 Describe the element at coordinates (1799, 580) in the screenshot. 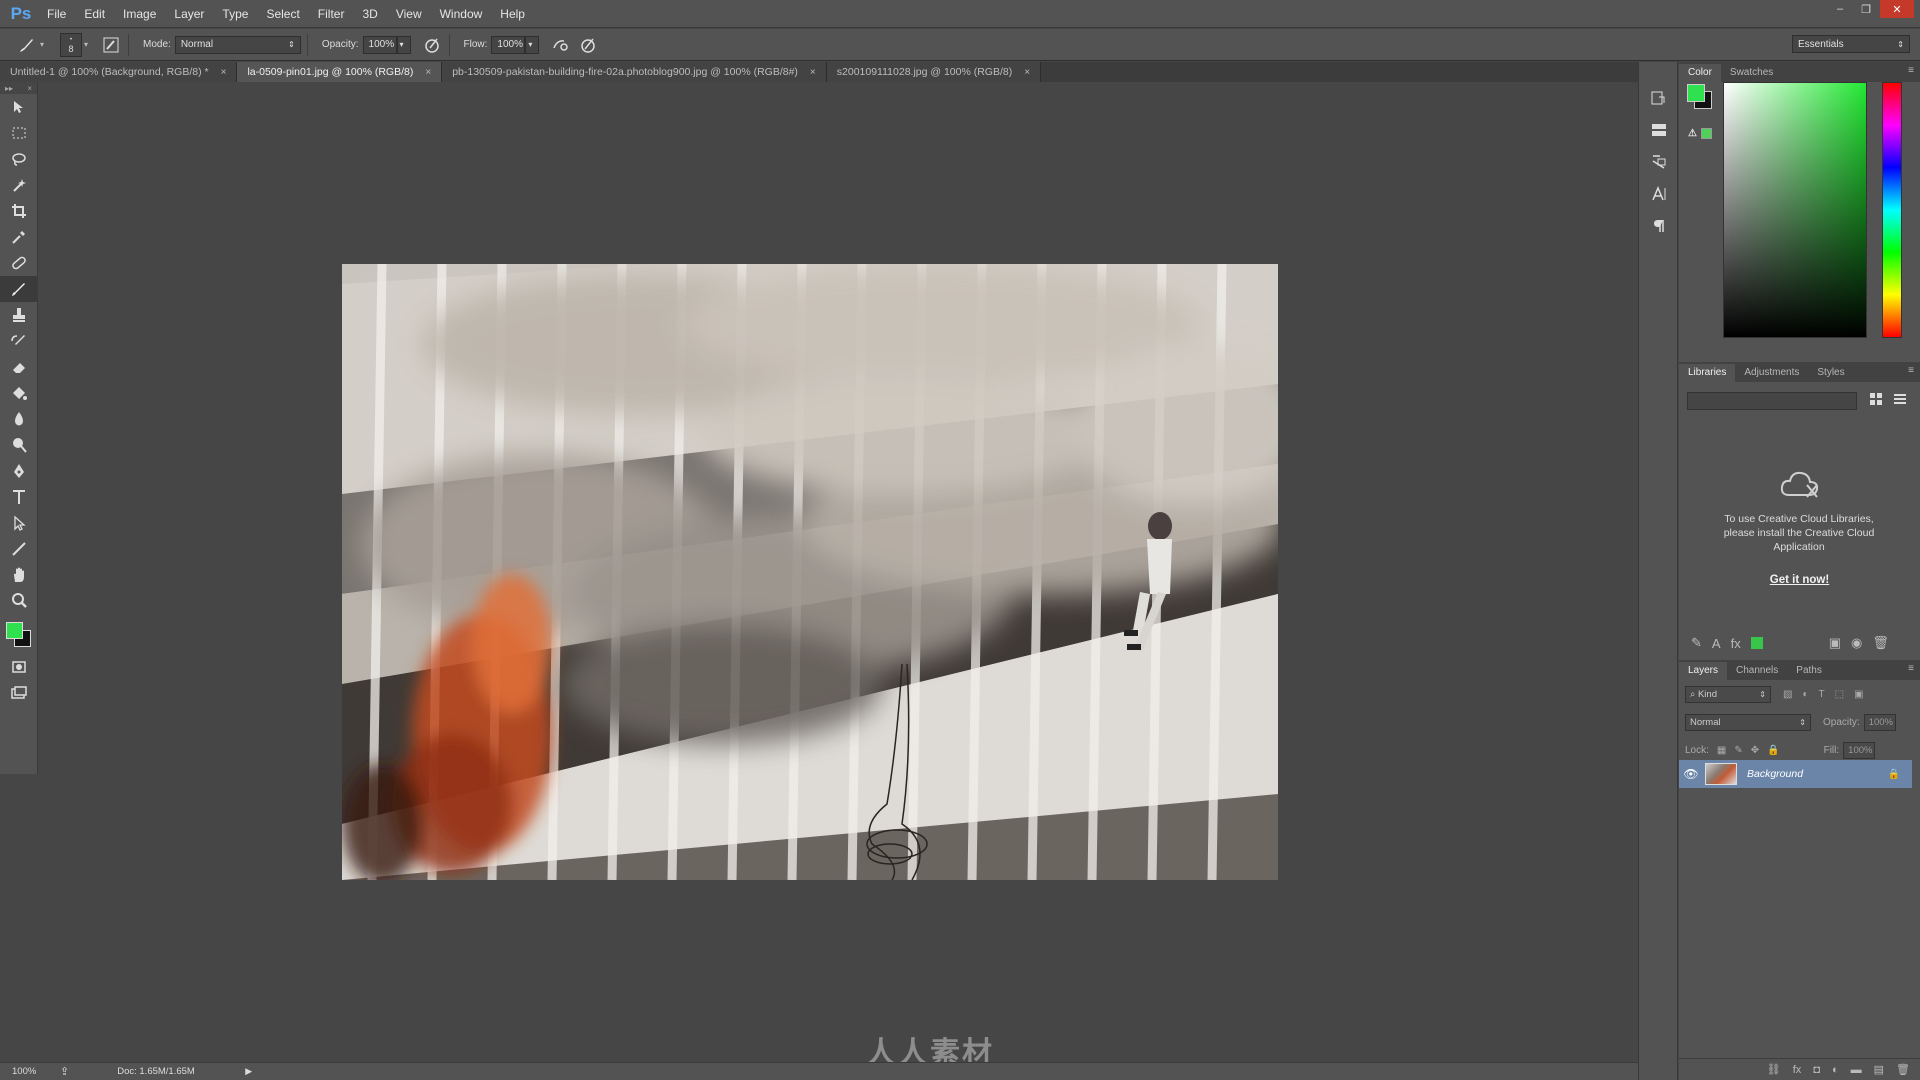

I see `get-it-now-link: Get it now!` at that location.